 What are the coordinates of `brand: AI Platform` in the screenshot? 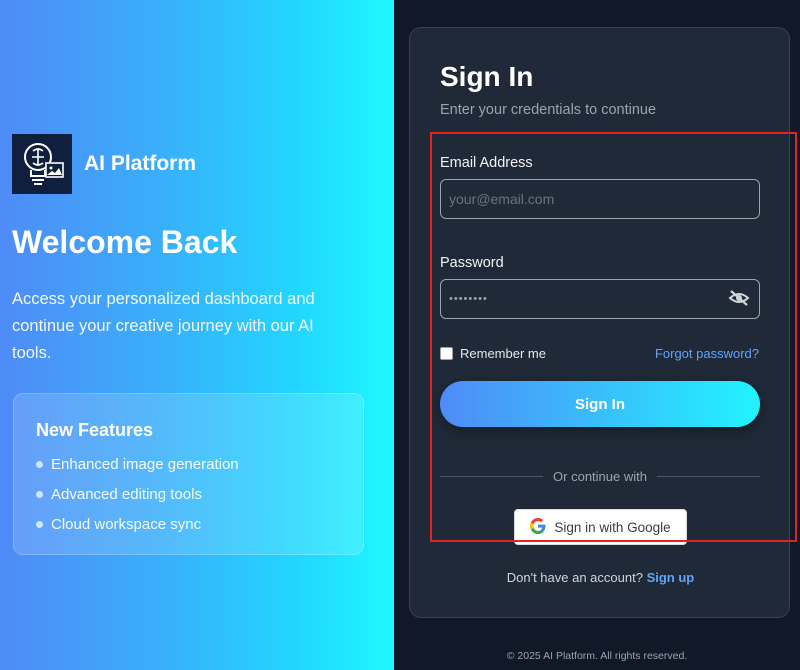 It's located at (104, 164).